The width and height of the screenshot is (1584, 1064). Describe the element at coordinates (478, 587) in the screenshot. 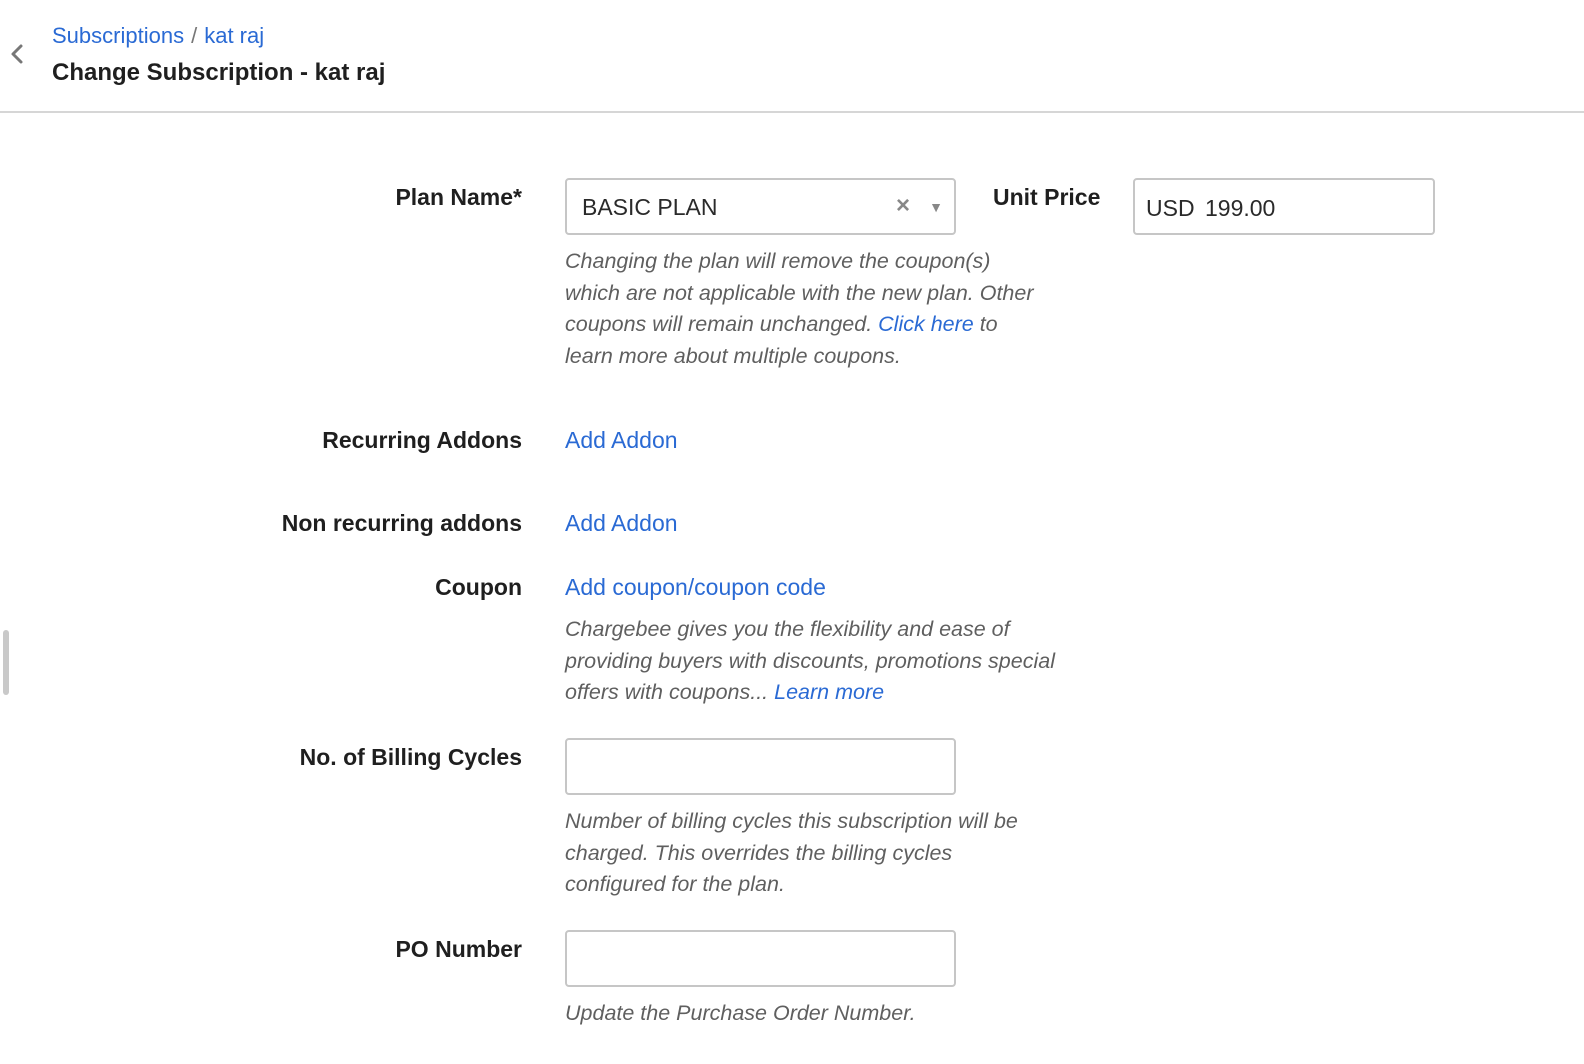

I see `coupon-label: Coupon` at that location.